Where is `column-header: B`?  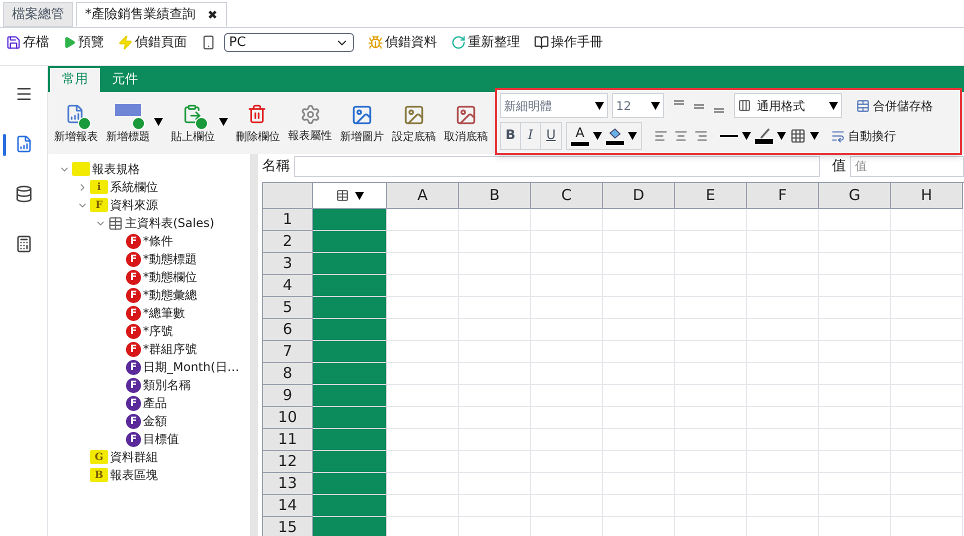
column-header: B is located at coordinates (495, 196).